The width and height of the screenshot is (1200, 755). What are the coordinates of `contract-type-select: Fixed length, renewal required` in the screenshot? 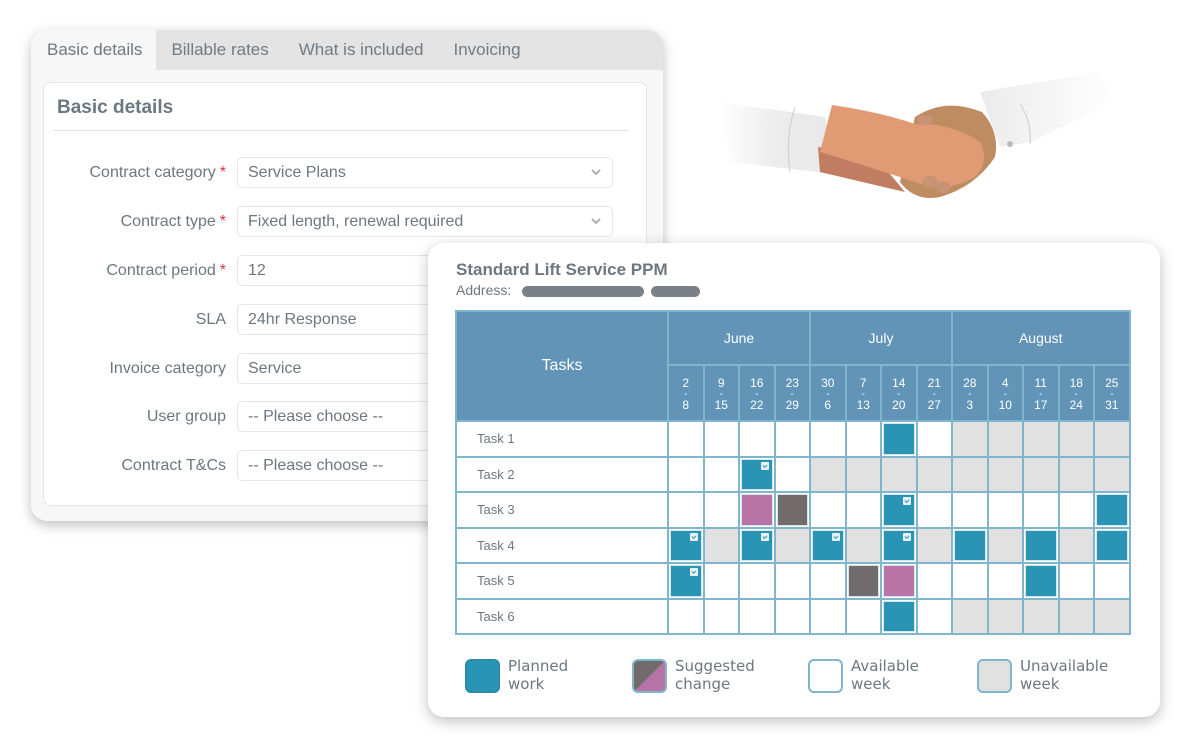 It's located at (425, 221).